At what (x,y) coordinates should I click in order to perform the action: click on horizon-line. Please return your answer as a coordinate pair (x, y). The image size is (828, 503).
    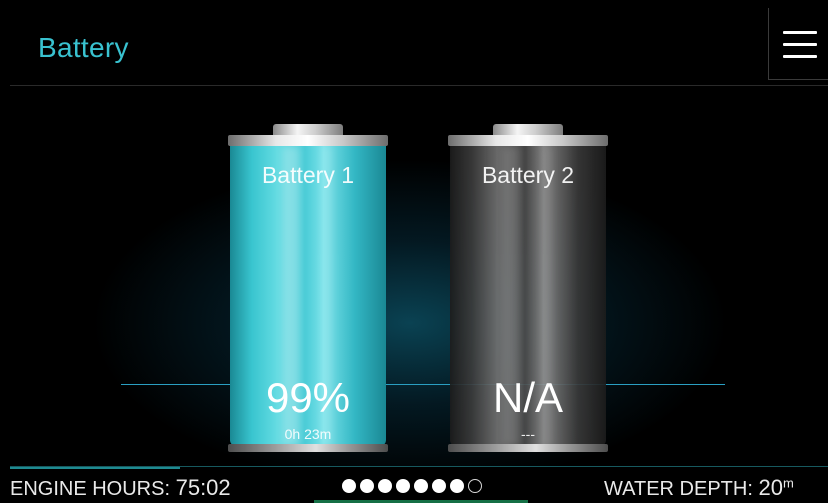
    Looking at the image, I should click on (423, 384).